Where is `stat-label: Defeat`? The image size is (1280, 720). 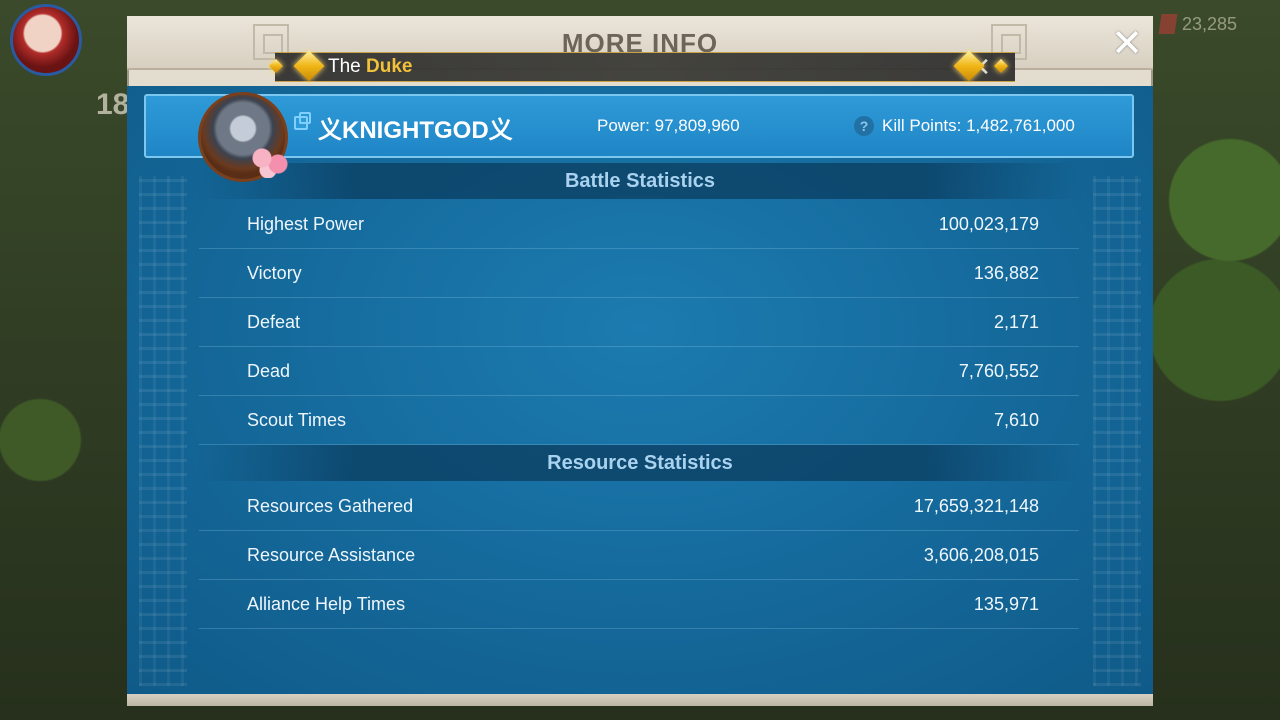 stat-label: Defeat is located at coordinates (274, 322).